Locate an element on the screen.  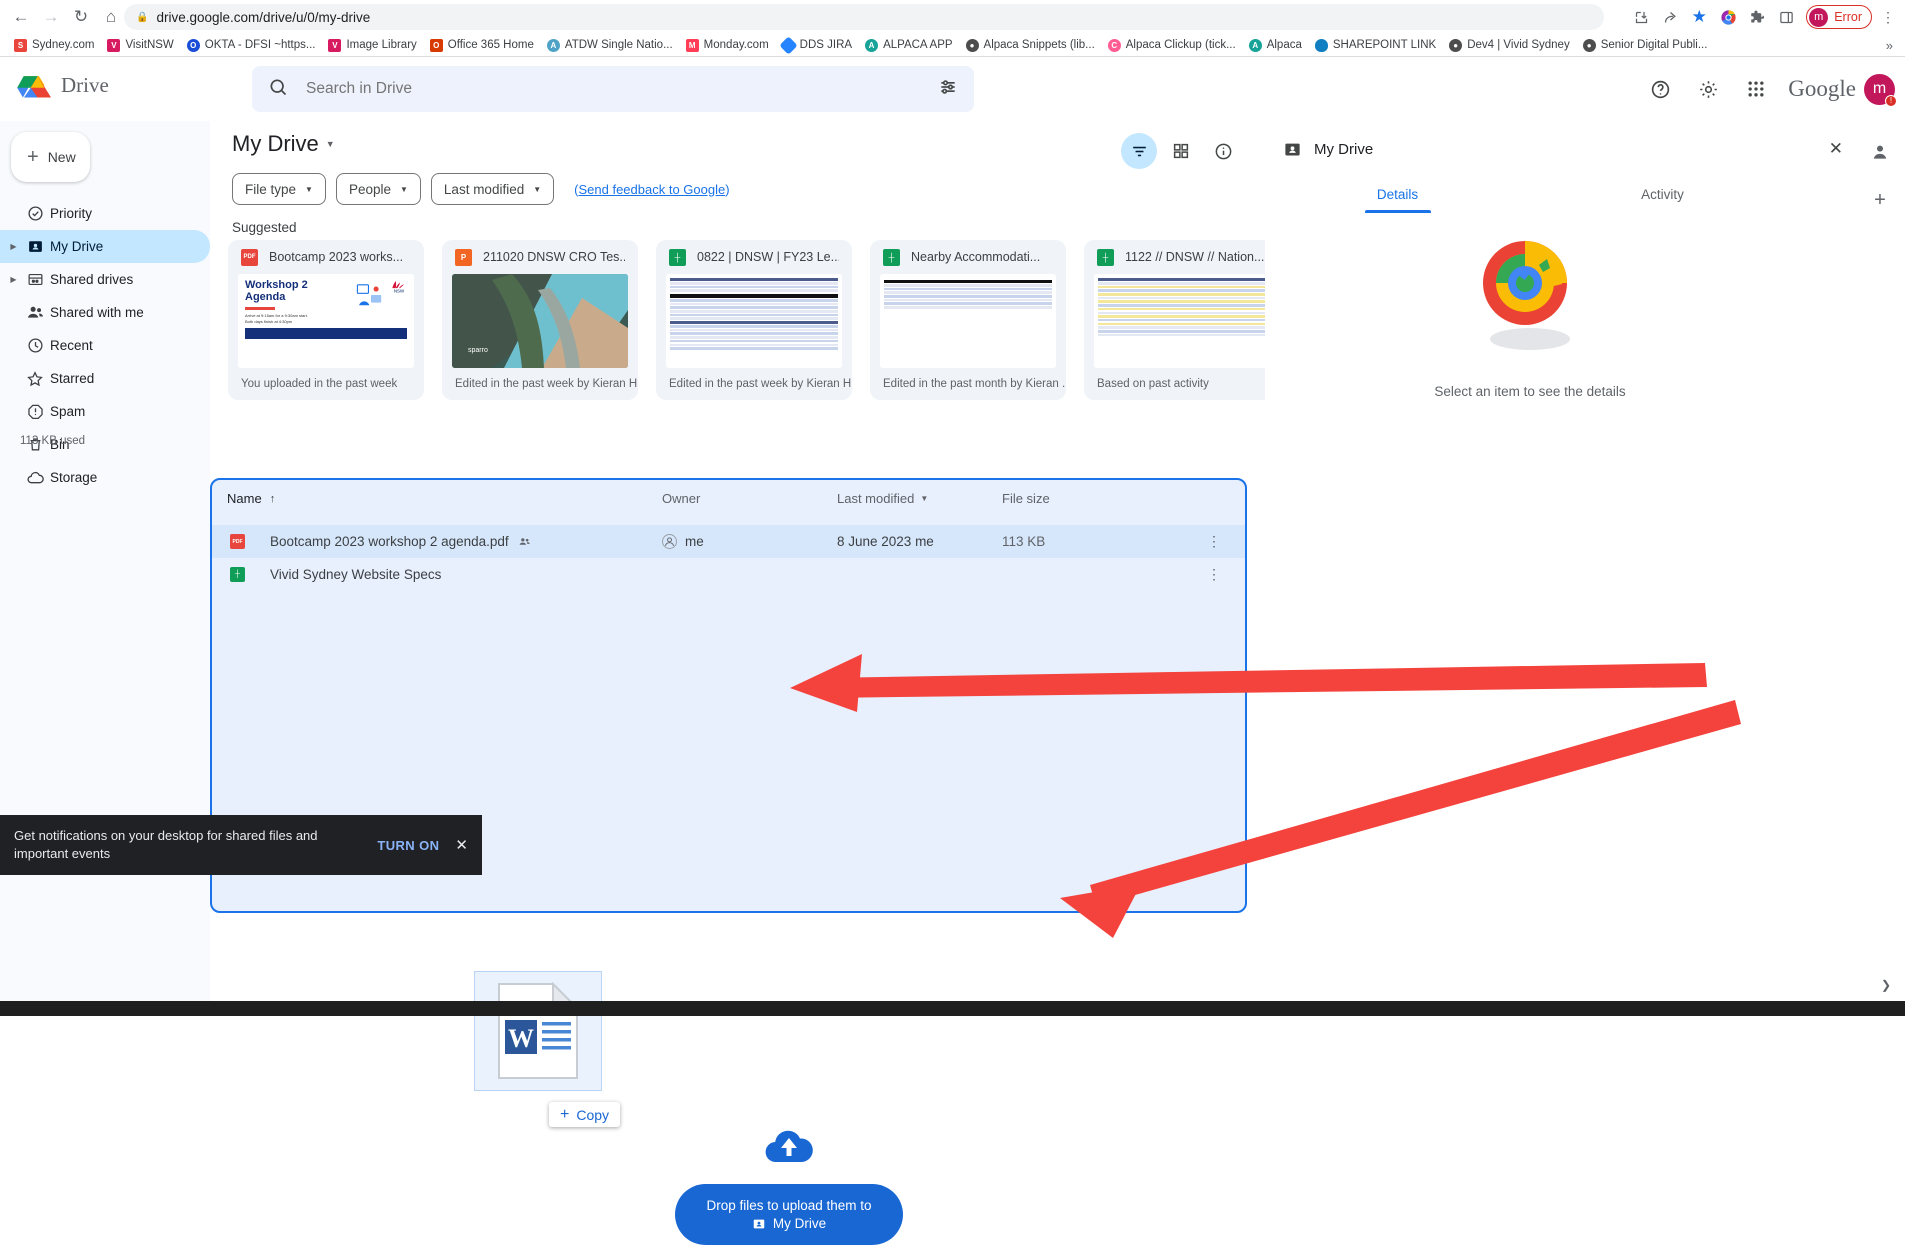
table-row: ┼ Vivid Sydney Website Specs ⋮ is located at coordinates (728, 574).